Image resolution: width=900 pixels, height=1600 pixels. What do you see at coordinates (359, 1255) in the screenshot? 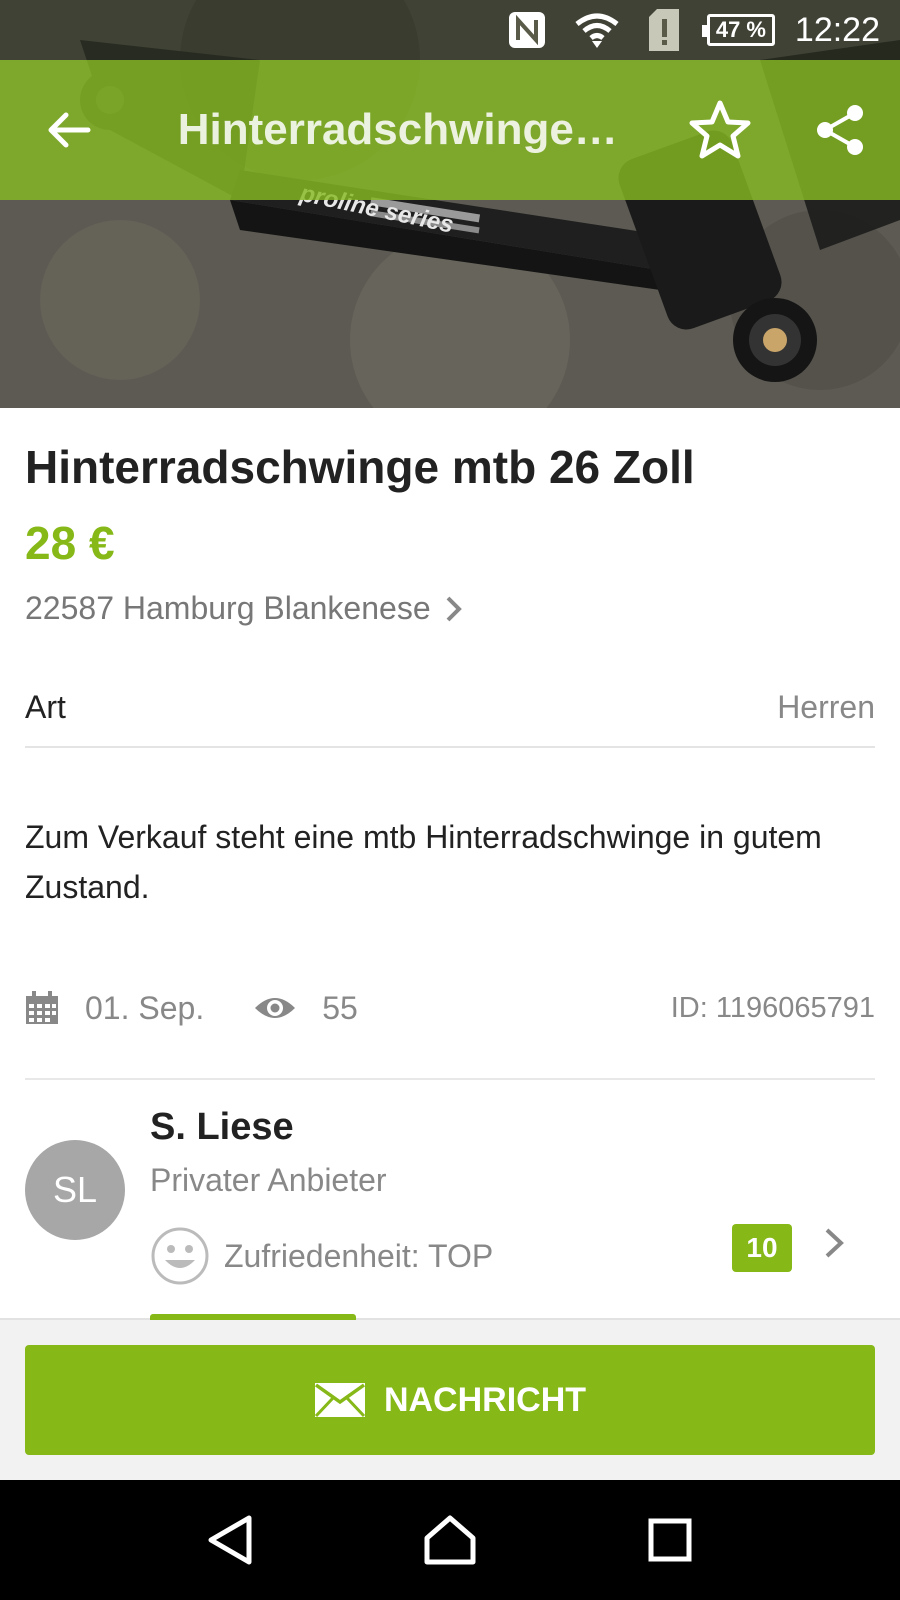
I see `satisfaction-text: Zufriedenheit: TOP` at bounding box center [359, 1255].